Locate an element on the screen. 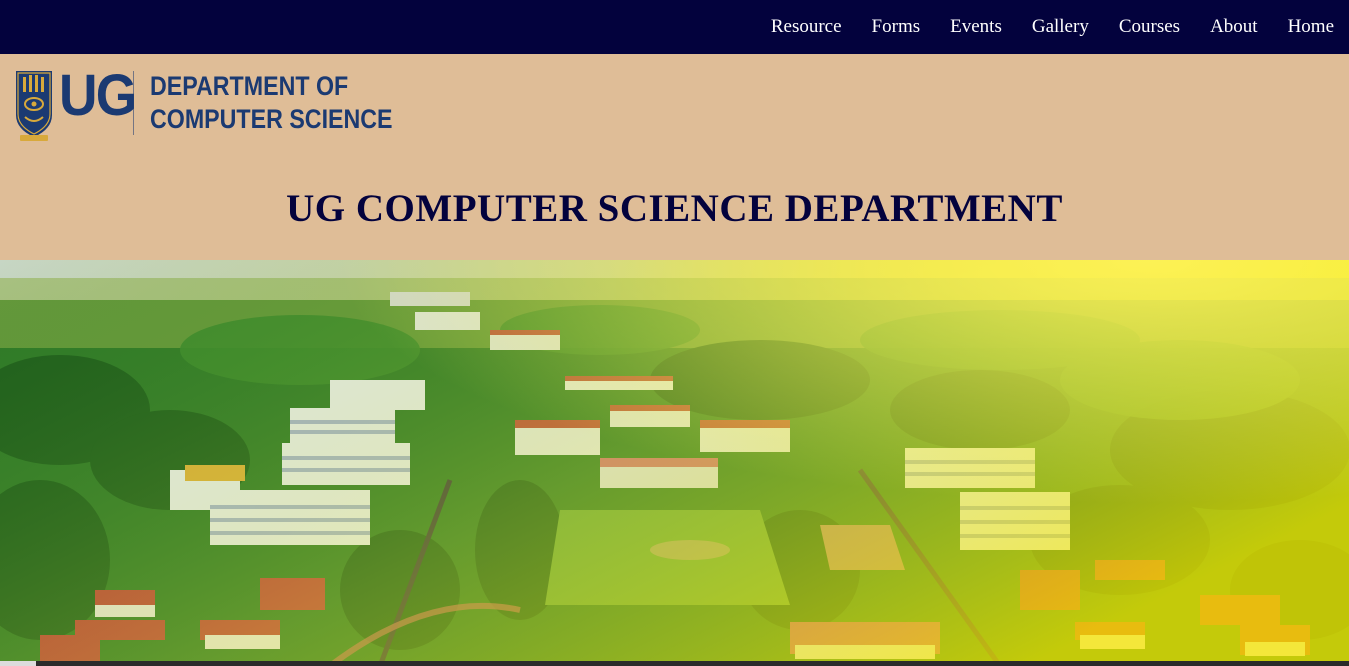  nav-item-home: Home is located at coordinates (1311, 27).